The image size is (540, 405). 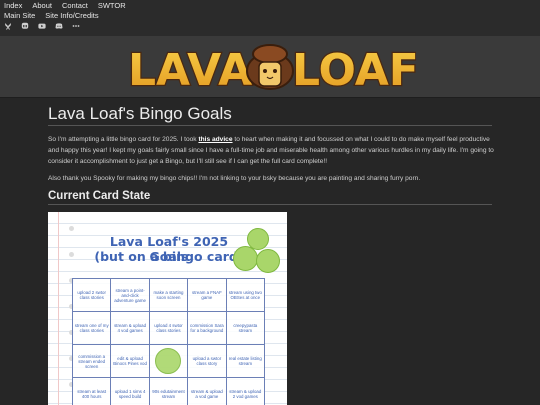 I want to click on bingo-cell-text: 90s edutainment stream, so click(x=168, y=394).